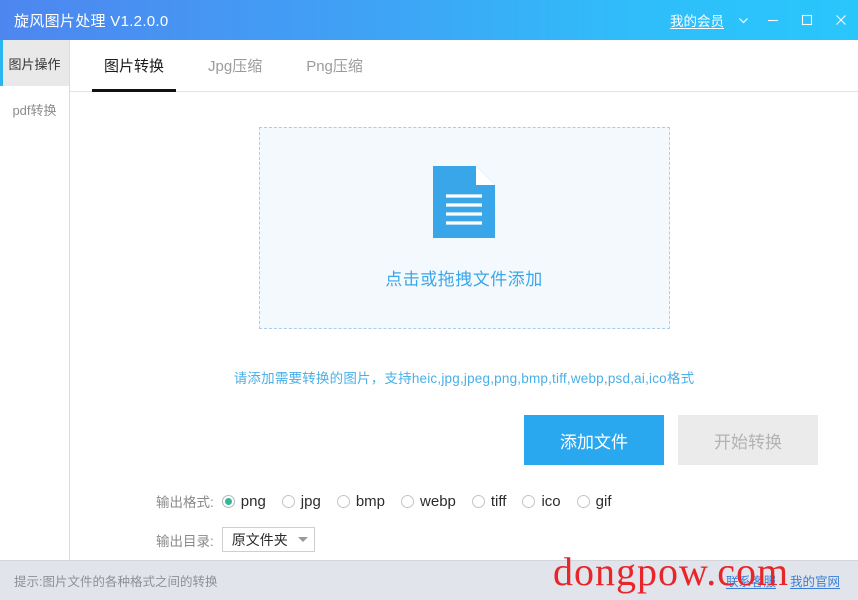 Image resolution: width=858 pixels, height=600 pixels. What do you see at coordinates (464, 501) in the screenshot?
I see `output-format-row: 输出格式: png jpg bmp webp tiff ico gif` at bounding box center [464, 501].